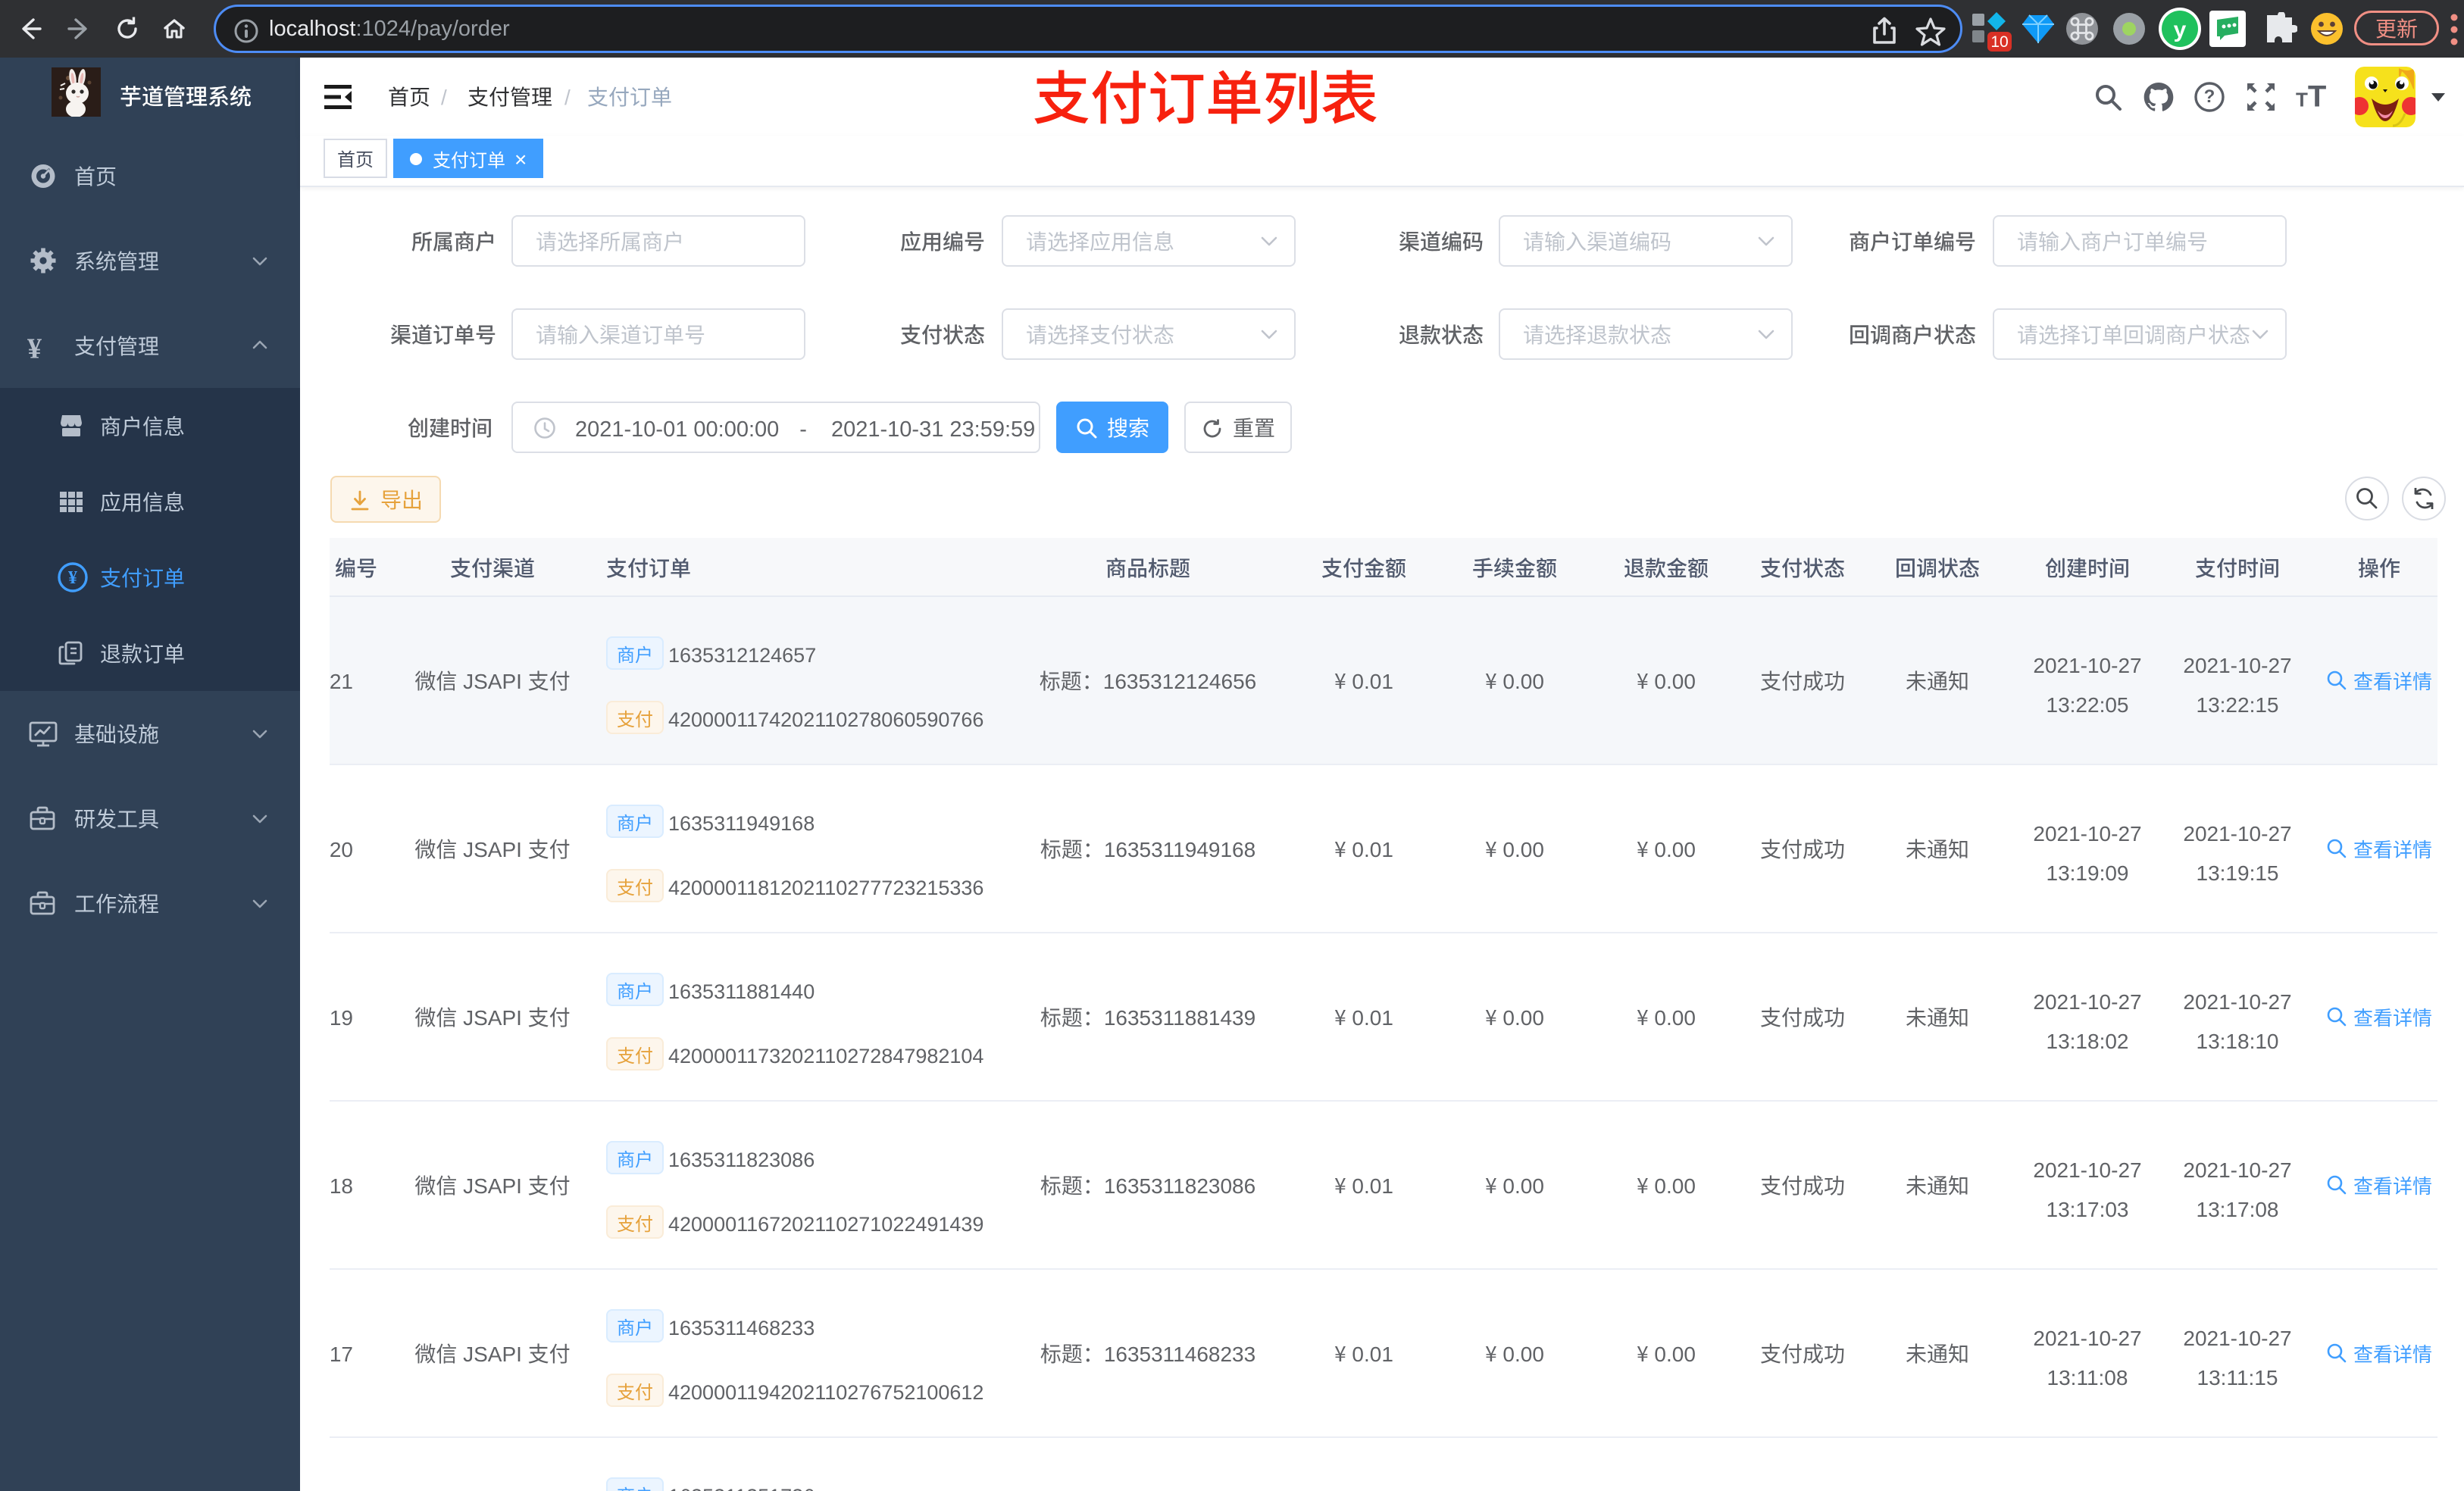  I want to click on svg-text: y, so click(2180, 29).